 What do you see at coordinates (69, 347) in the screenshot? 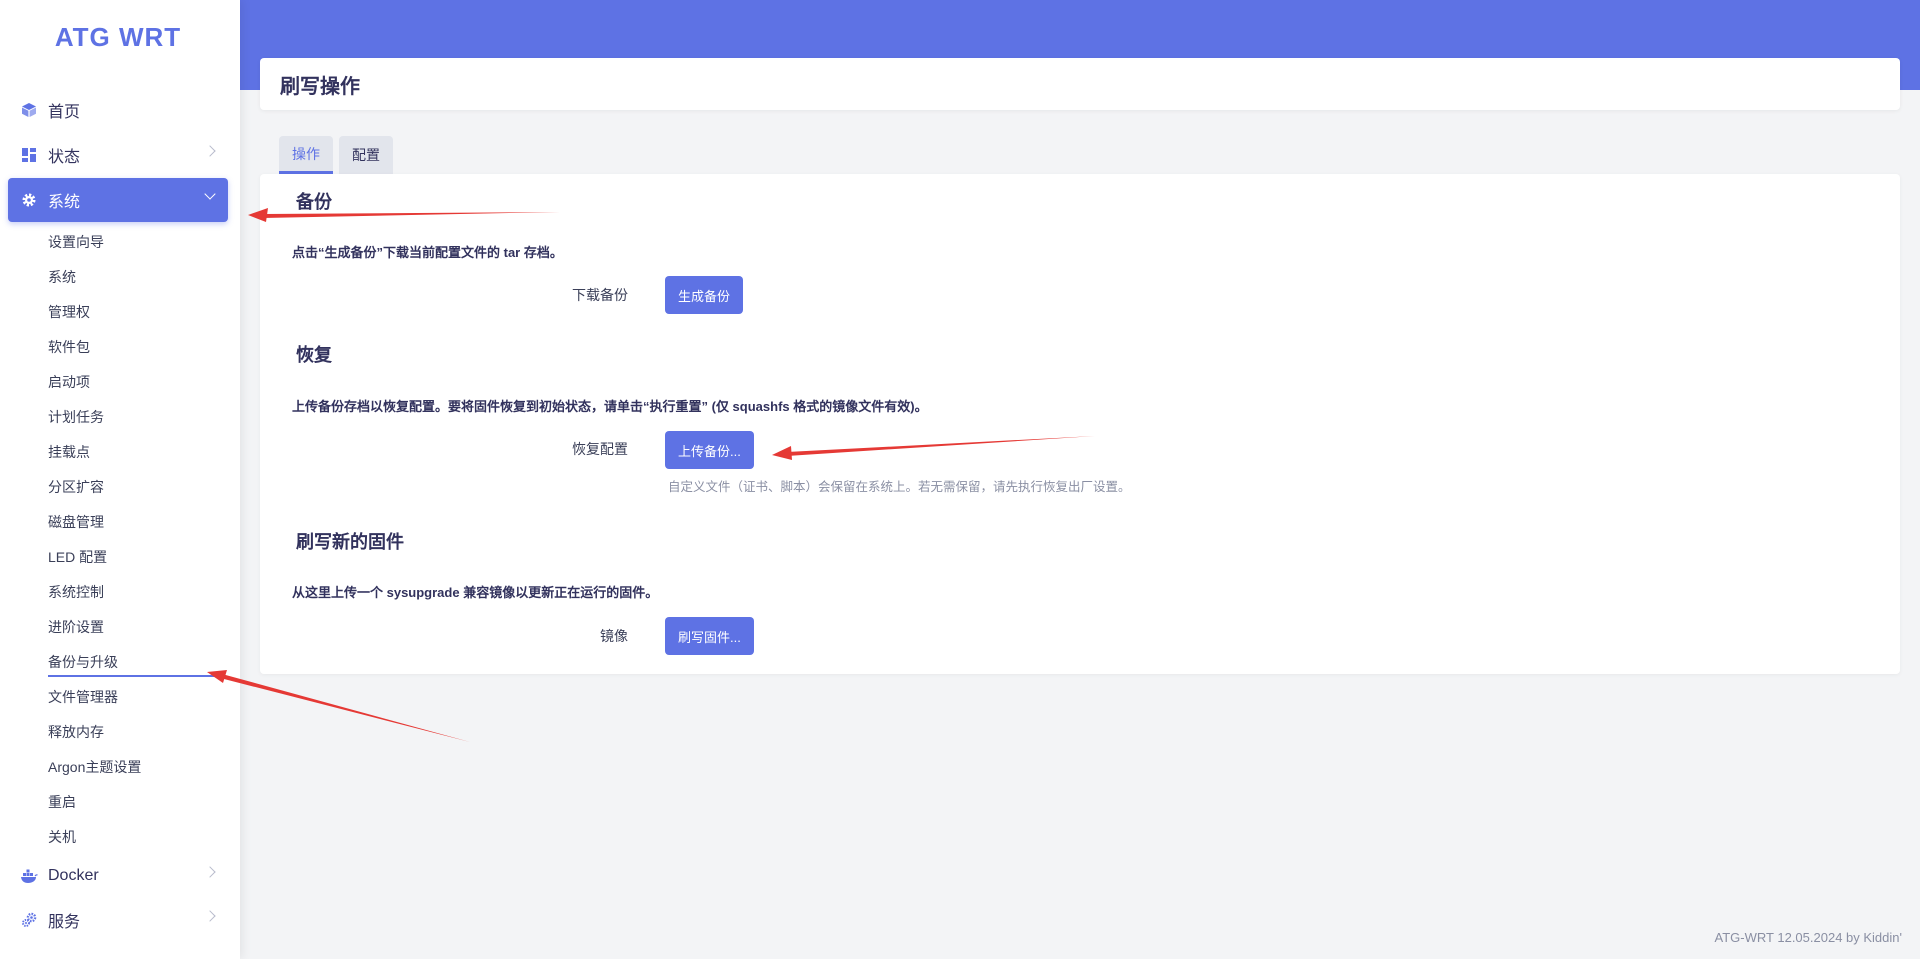
I see `sidebar-item-packages: 软件包` at bounding box center [69, 347].